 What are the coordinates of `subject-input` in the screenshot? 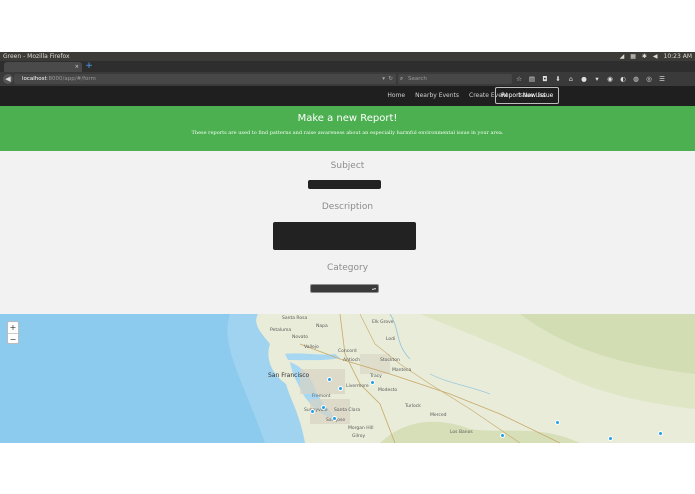 It's located at (344, 184).